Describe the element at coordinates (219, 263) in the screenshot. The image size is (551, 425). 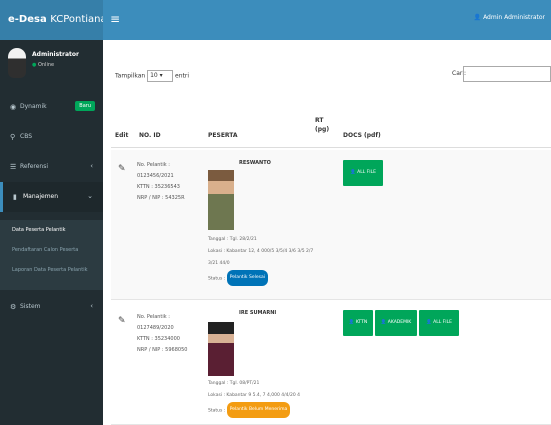
I see `detail-line: 3/21 44/0` at that location.